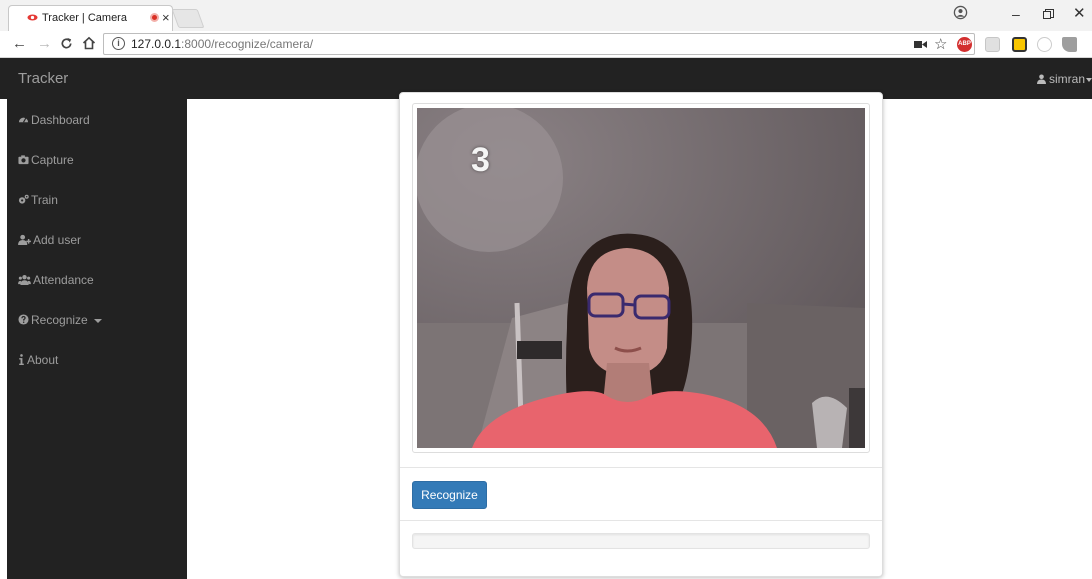 The height and width of the screenshot is (579, 1092). What do you see at coordinates (1016, 14) in the screenshot?
I see `minimize-icon: –` at bounding box center [1016, 14].